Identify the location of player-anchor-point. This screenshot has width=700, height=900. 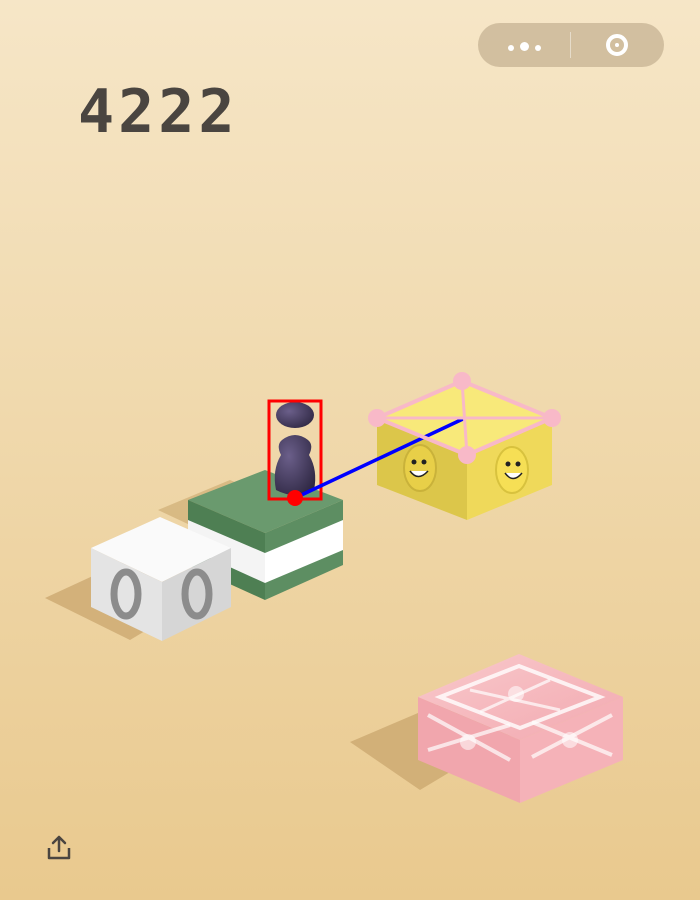
(295, 498).